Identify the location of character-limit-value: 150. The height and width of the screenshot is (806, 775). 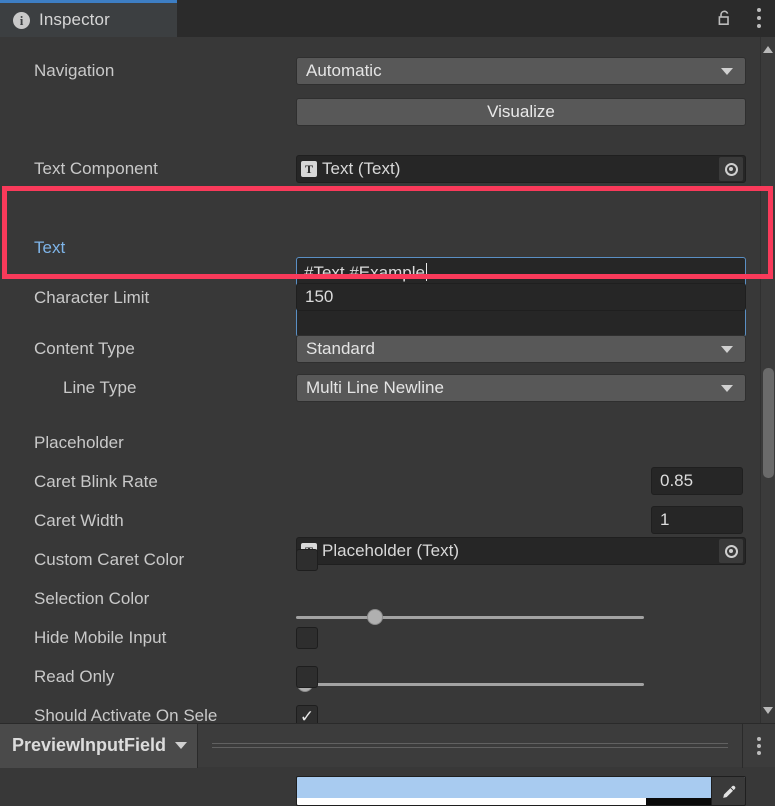
(319, 296).